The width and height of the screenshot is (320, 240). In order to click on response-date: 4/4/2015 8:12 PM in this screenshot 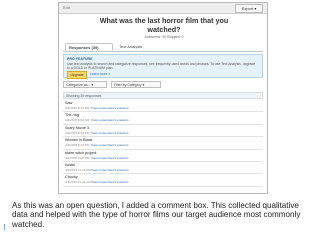, I will do `click(77, 145)`.